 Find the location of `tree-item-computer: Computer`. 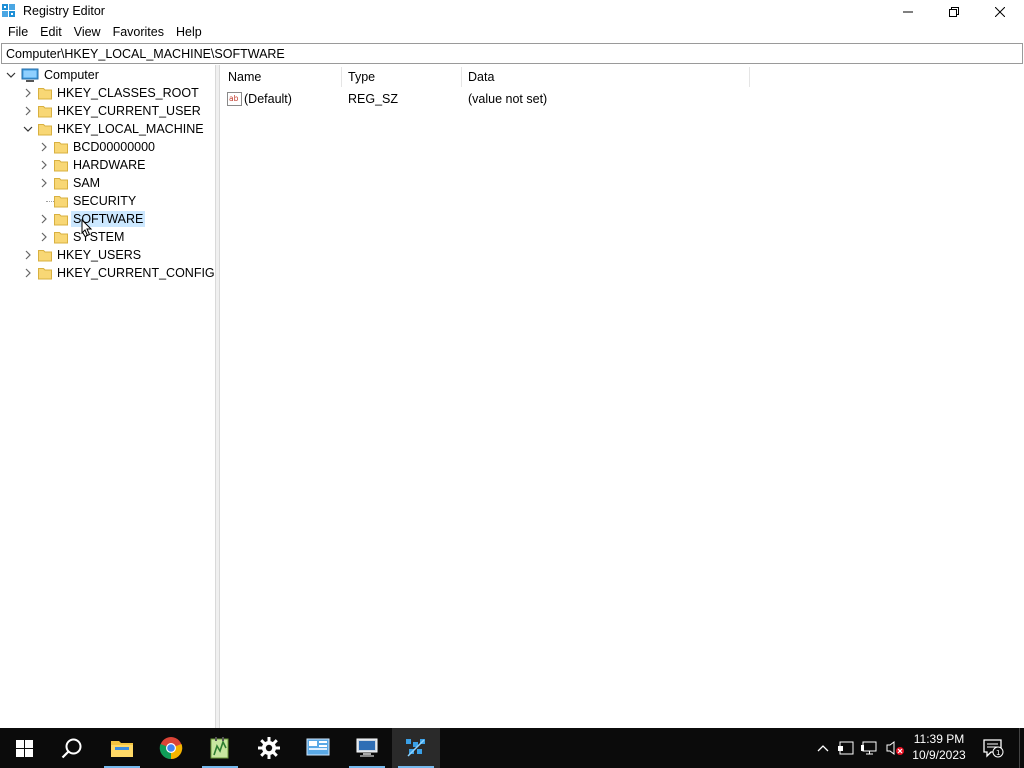

tree-item-computer: Computer is located at coordinates (53, 75).